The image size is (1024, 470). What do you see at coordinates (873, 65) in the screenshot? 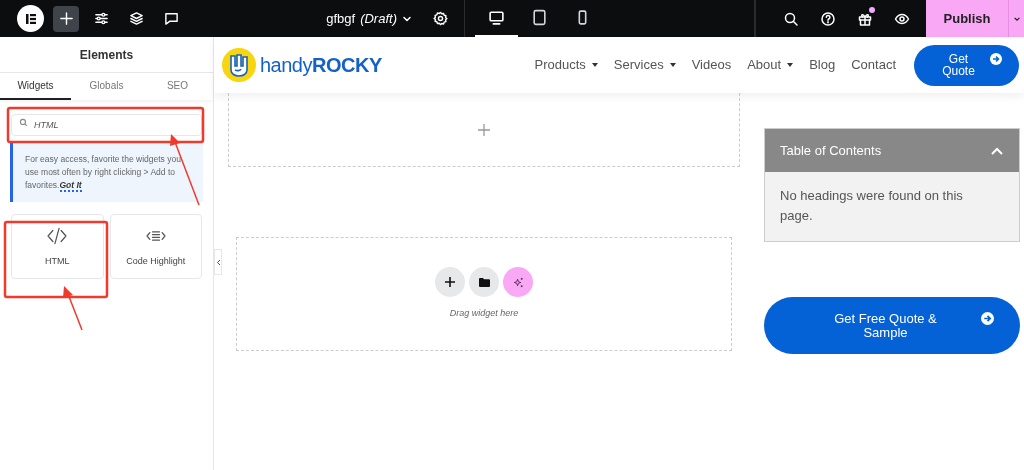
I see `nav-link: Contact` at bounding box center [873, 65].